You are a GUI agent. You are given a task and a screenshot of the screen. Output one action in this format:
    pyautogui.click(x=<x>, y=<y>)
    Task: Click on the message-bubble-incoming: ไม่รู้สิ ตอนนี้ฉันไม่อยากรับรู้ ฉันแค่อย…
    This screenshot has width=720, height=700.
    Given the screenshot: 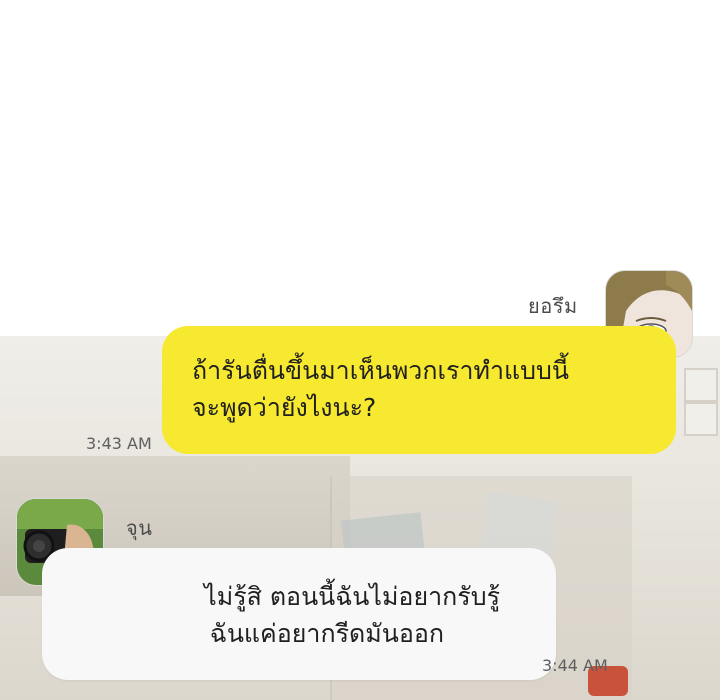 What is the action you would take?
    pyautogui.click(x=299, y=614)
    